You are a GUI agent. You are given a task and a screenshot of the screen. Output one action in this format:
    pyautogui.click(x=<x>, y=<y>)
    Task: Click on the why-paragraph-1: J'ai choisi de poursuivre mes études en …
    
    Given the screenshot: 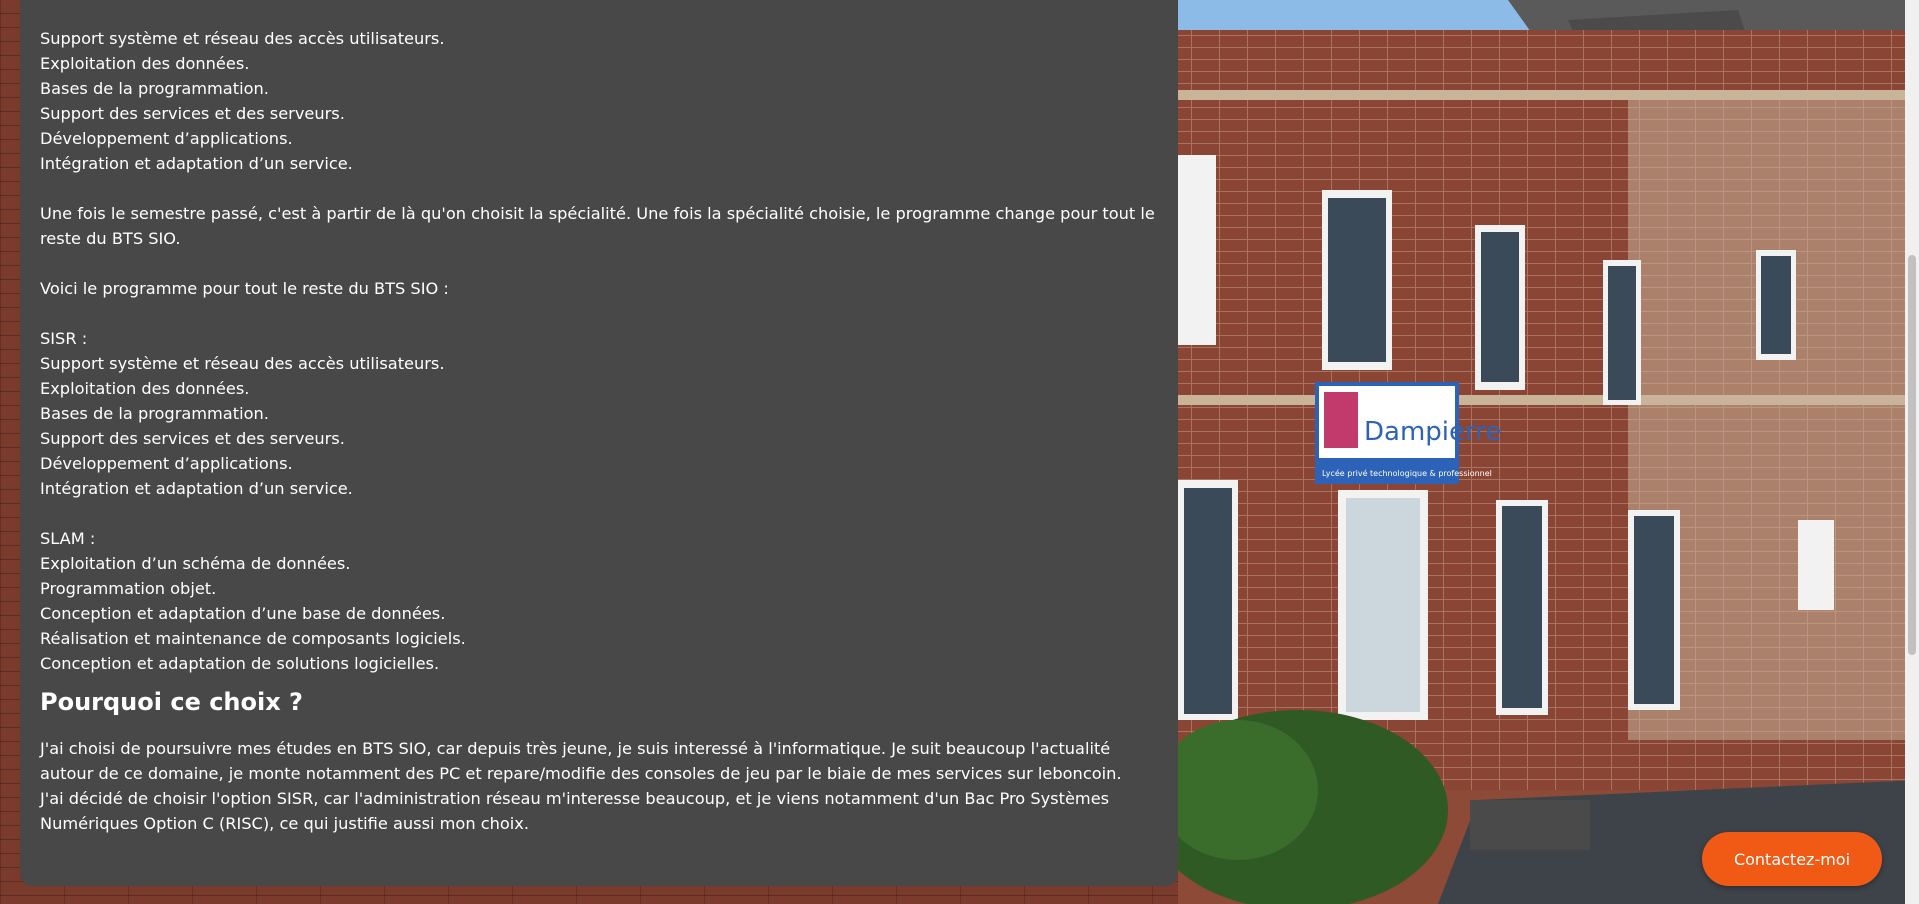 What is the action you would take?
    pyautogui.click(x=581, y=761)
    